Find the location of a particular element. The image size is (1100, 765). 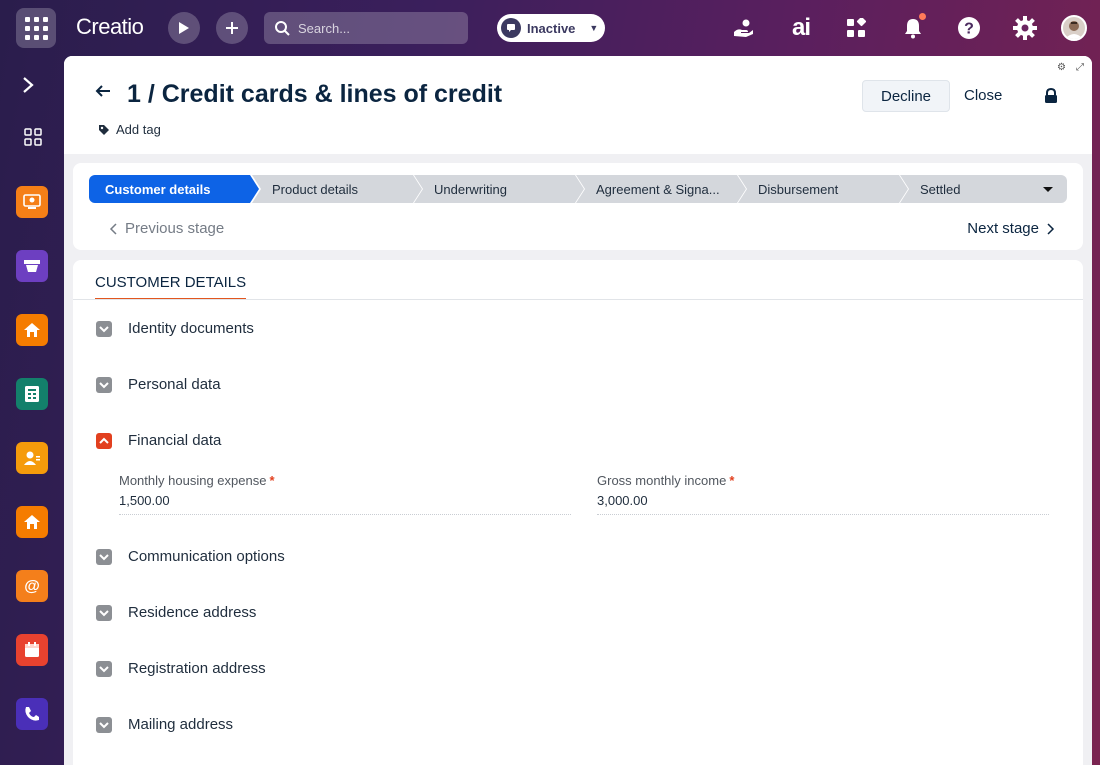

help-button: ? is located at coordinates (969, 28).